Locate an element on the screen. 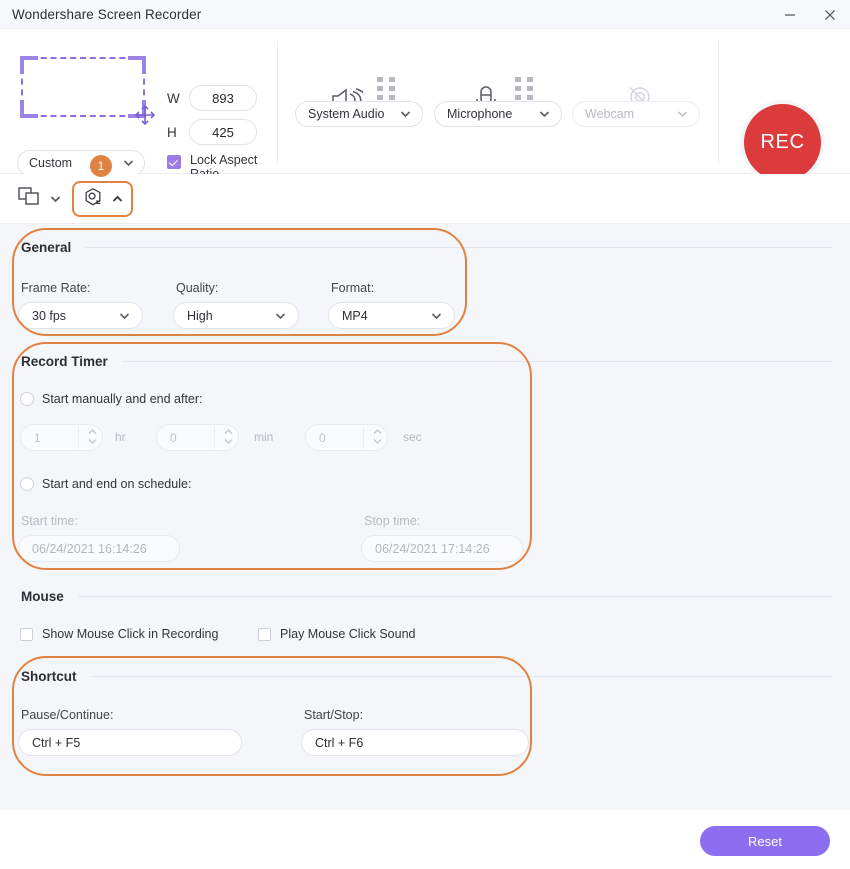  play-click-sound-checkbox is located at coordinates (264, 634).